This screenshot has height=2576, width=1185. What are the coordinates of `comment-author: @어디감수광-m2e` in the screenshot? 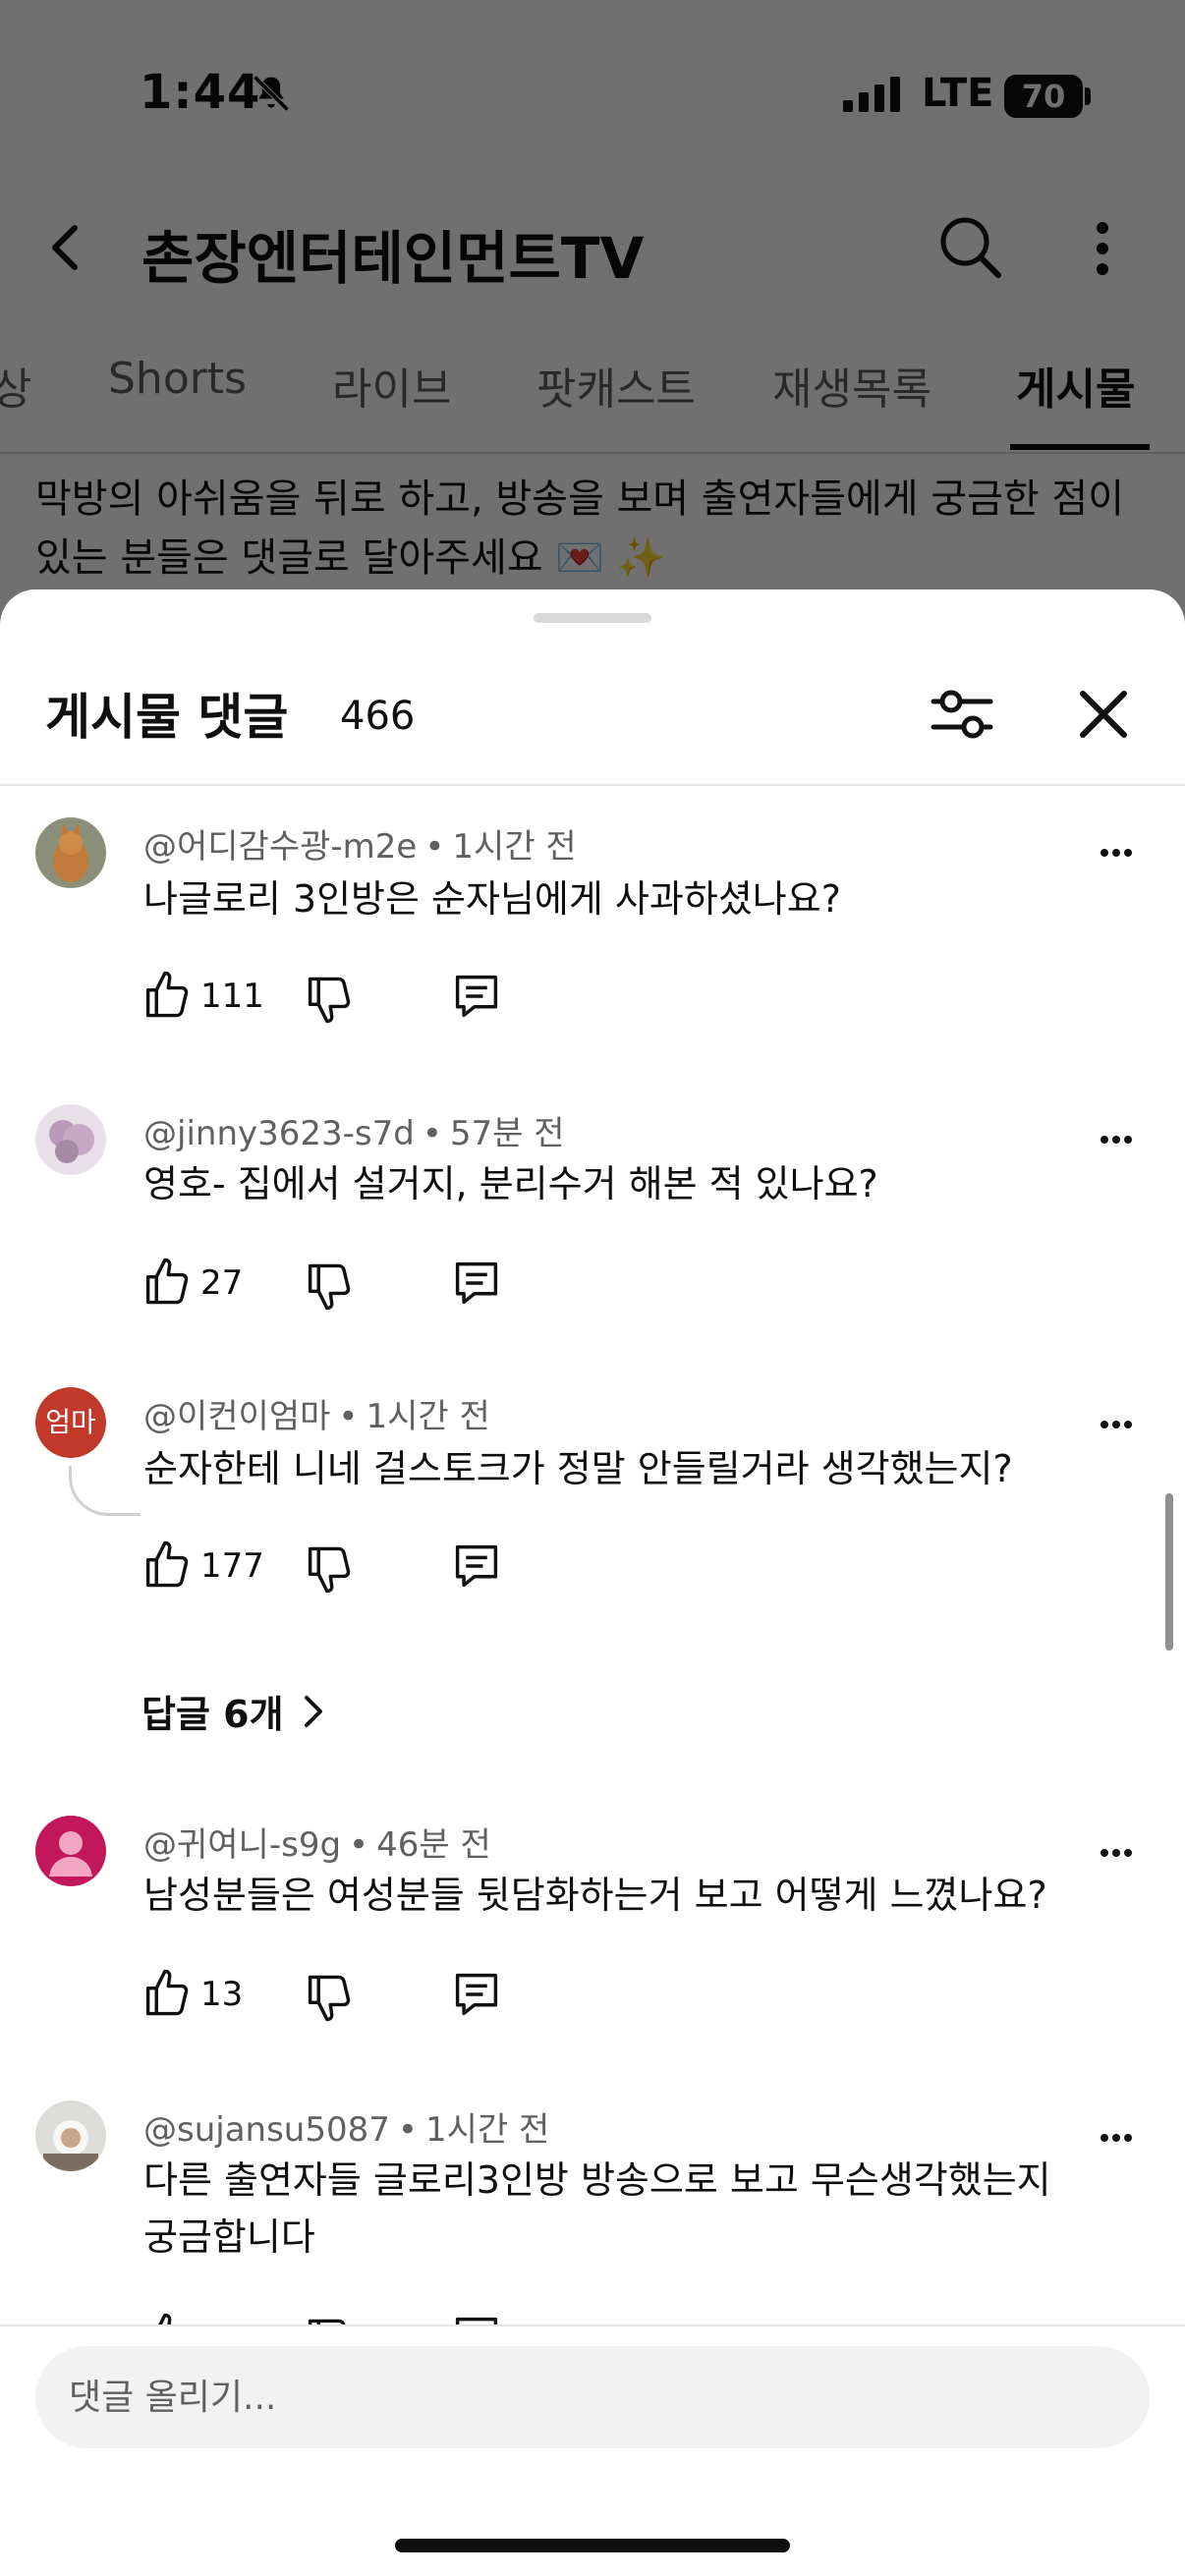 It's located at (280, 847).